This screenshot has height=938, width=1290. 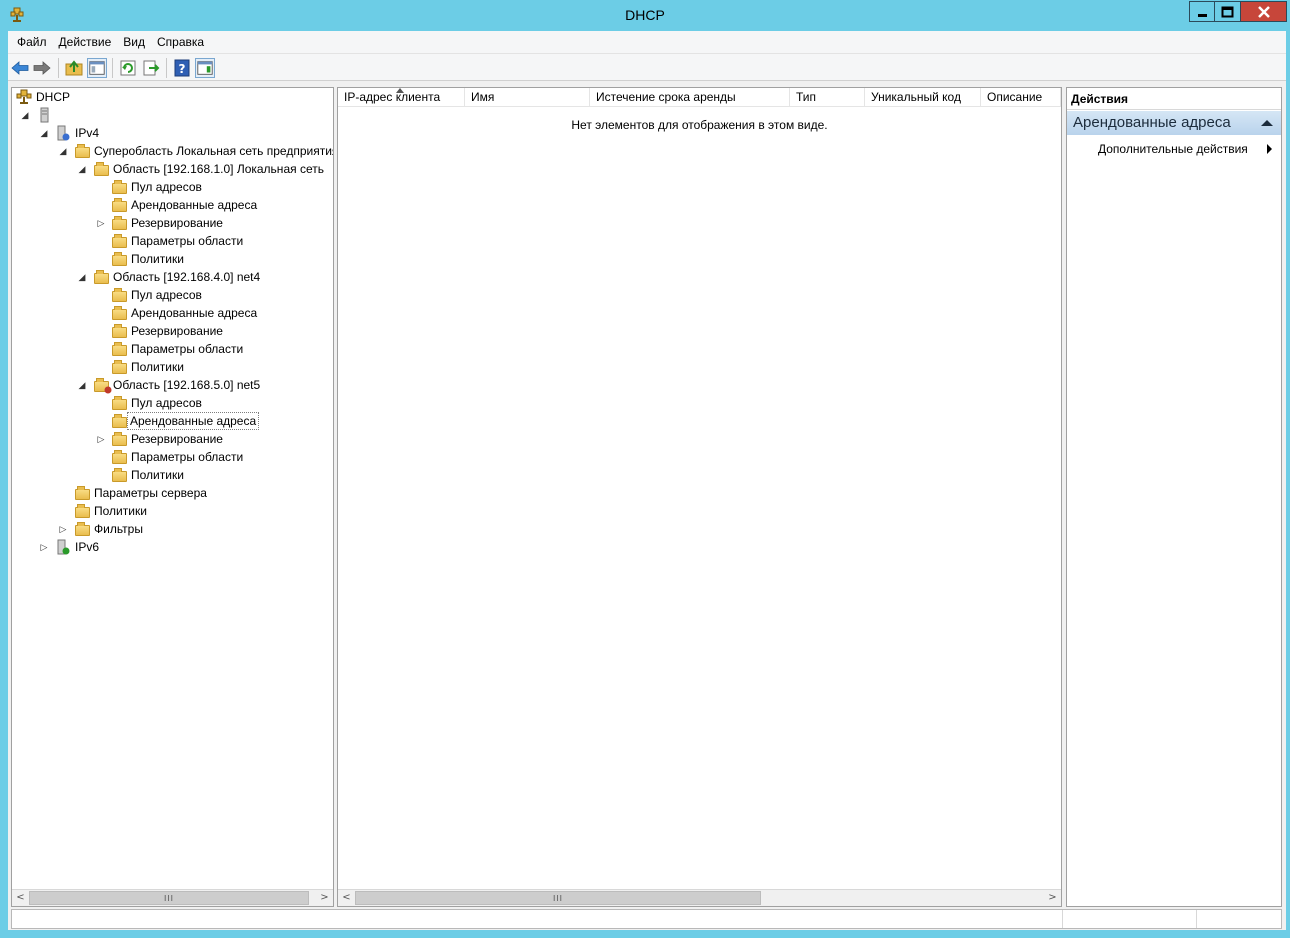 What do you see at coordinates (205, 68) in the screenshot?
I see `show-action-pane-icon` at bounding box center [205, 68].